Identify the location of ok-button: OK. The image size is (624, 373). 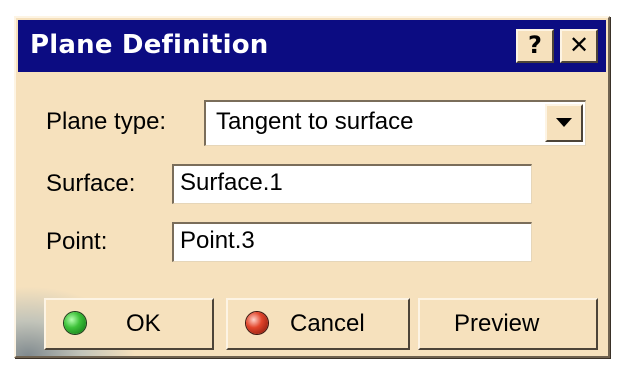
(129, 324).